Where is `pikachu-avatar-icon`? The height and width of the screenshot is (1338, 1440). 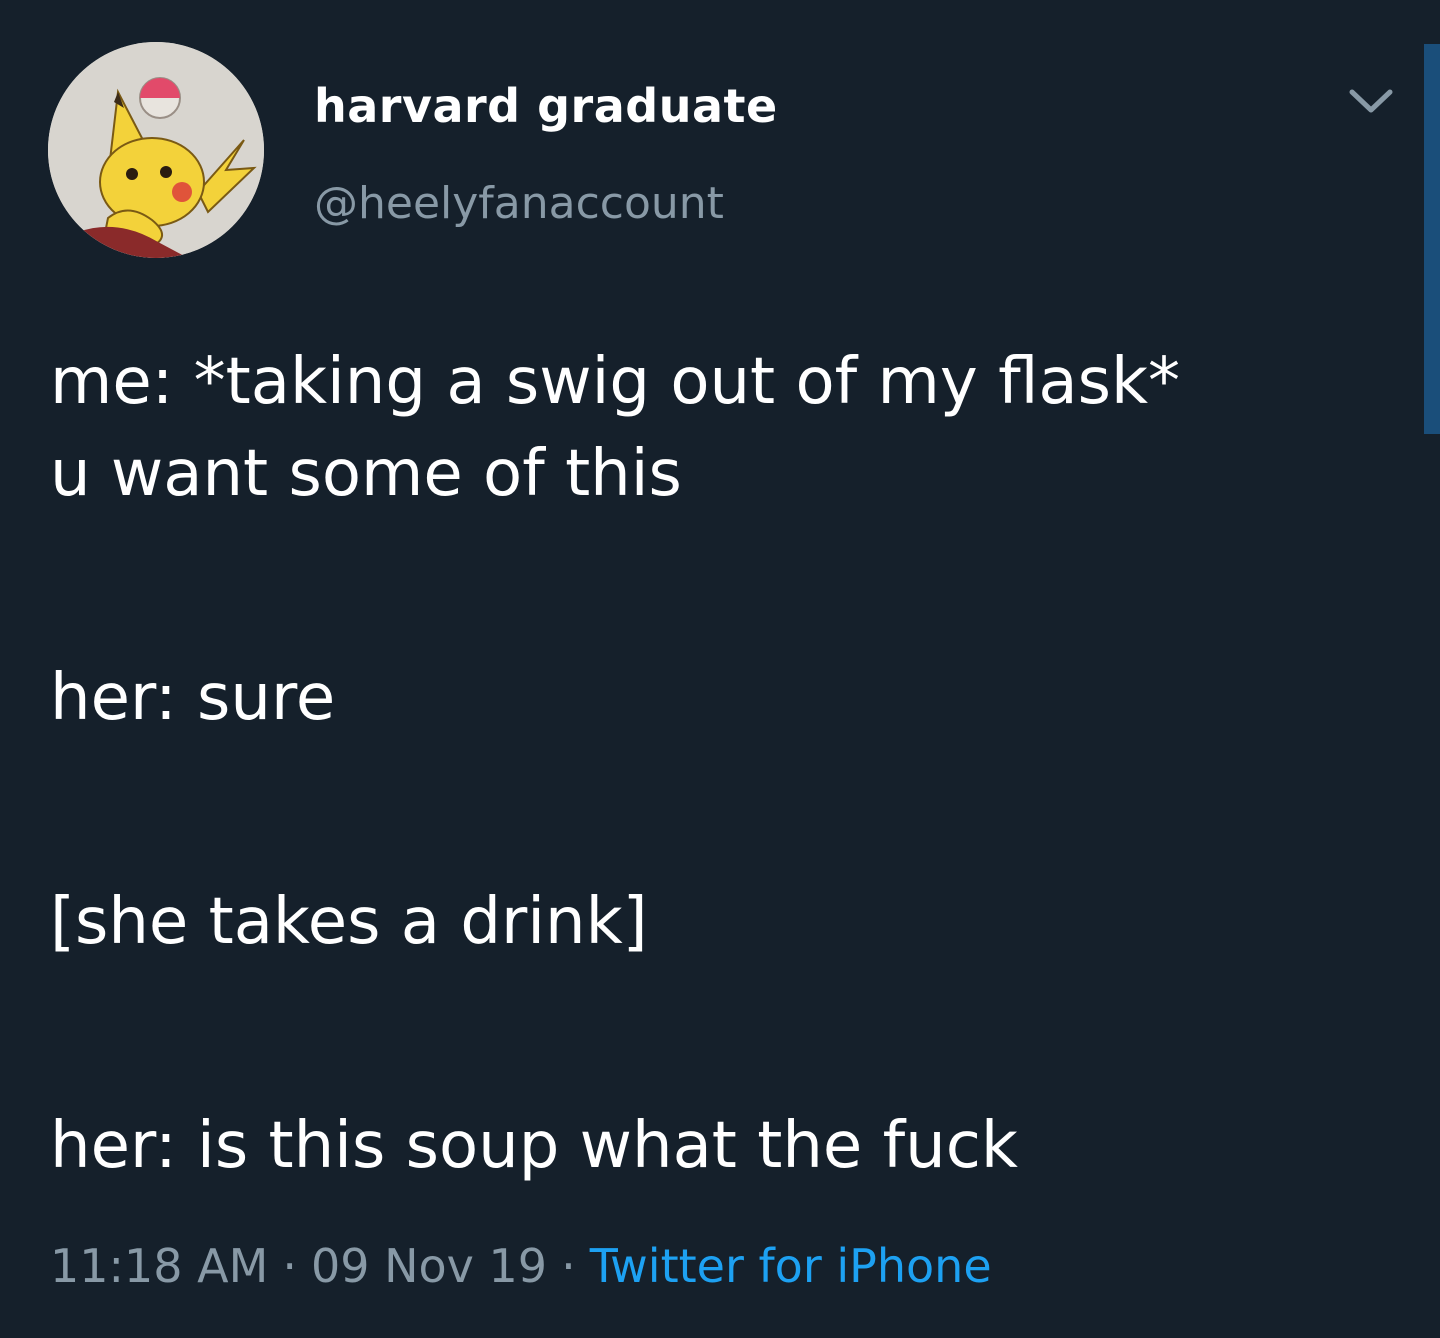 pikachu-avatar-icon is located at coordinates (156, 150).